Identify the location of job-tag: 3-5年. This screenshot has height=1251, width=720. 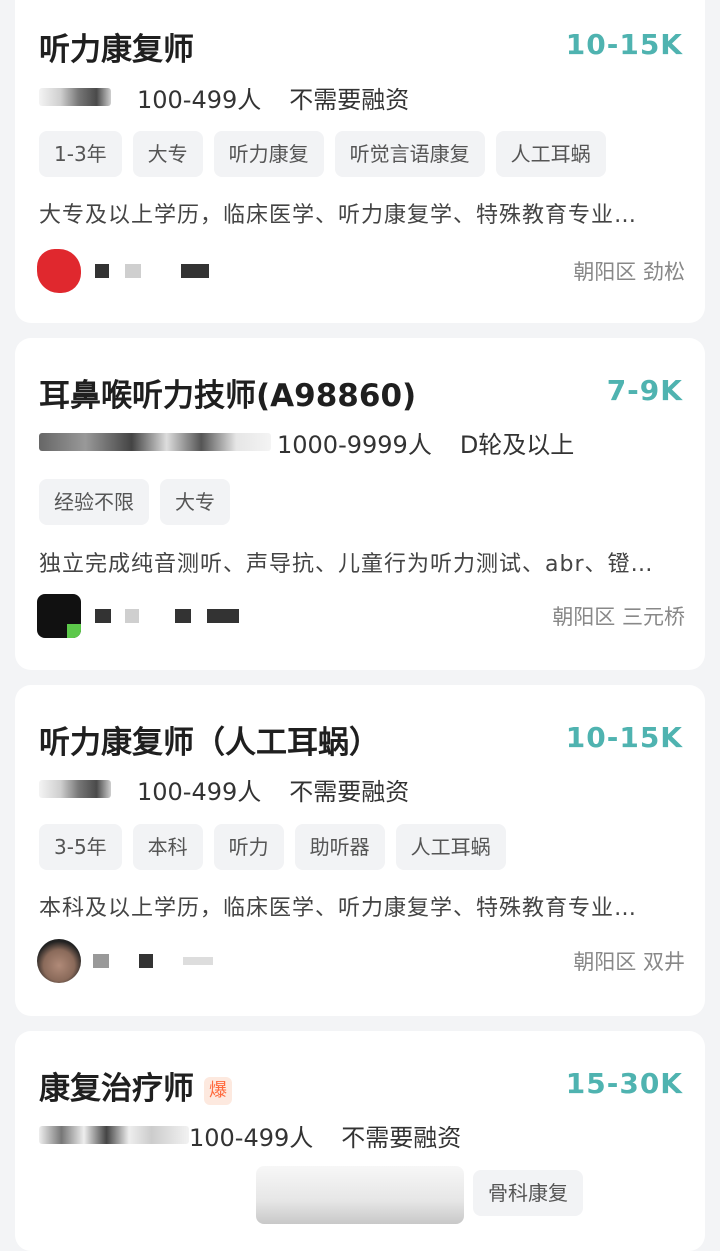
(80, 847).